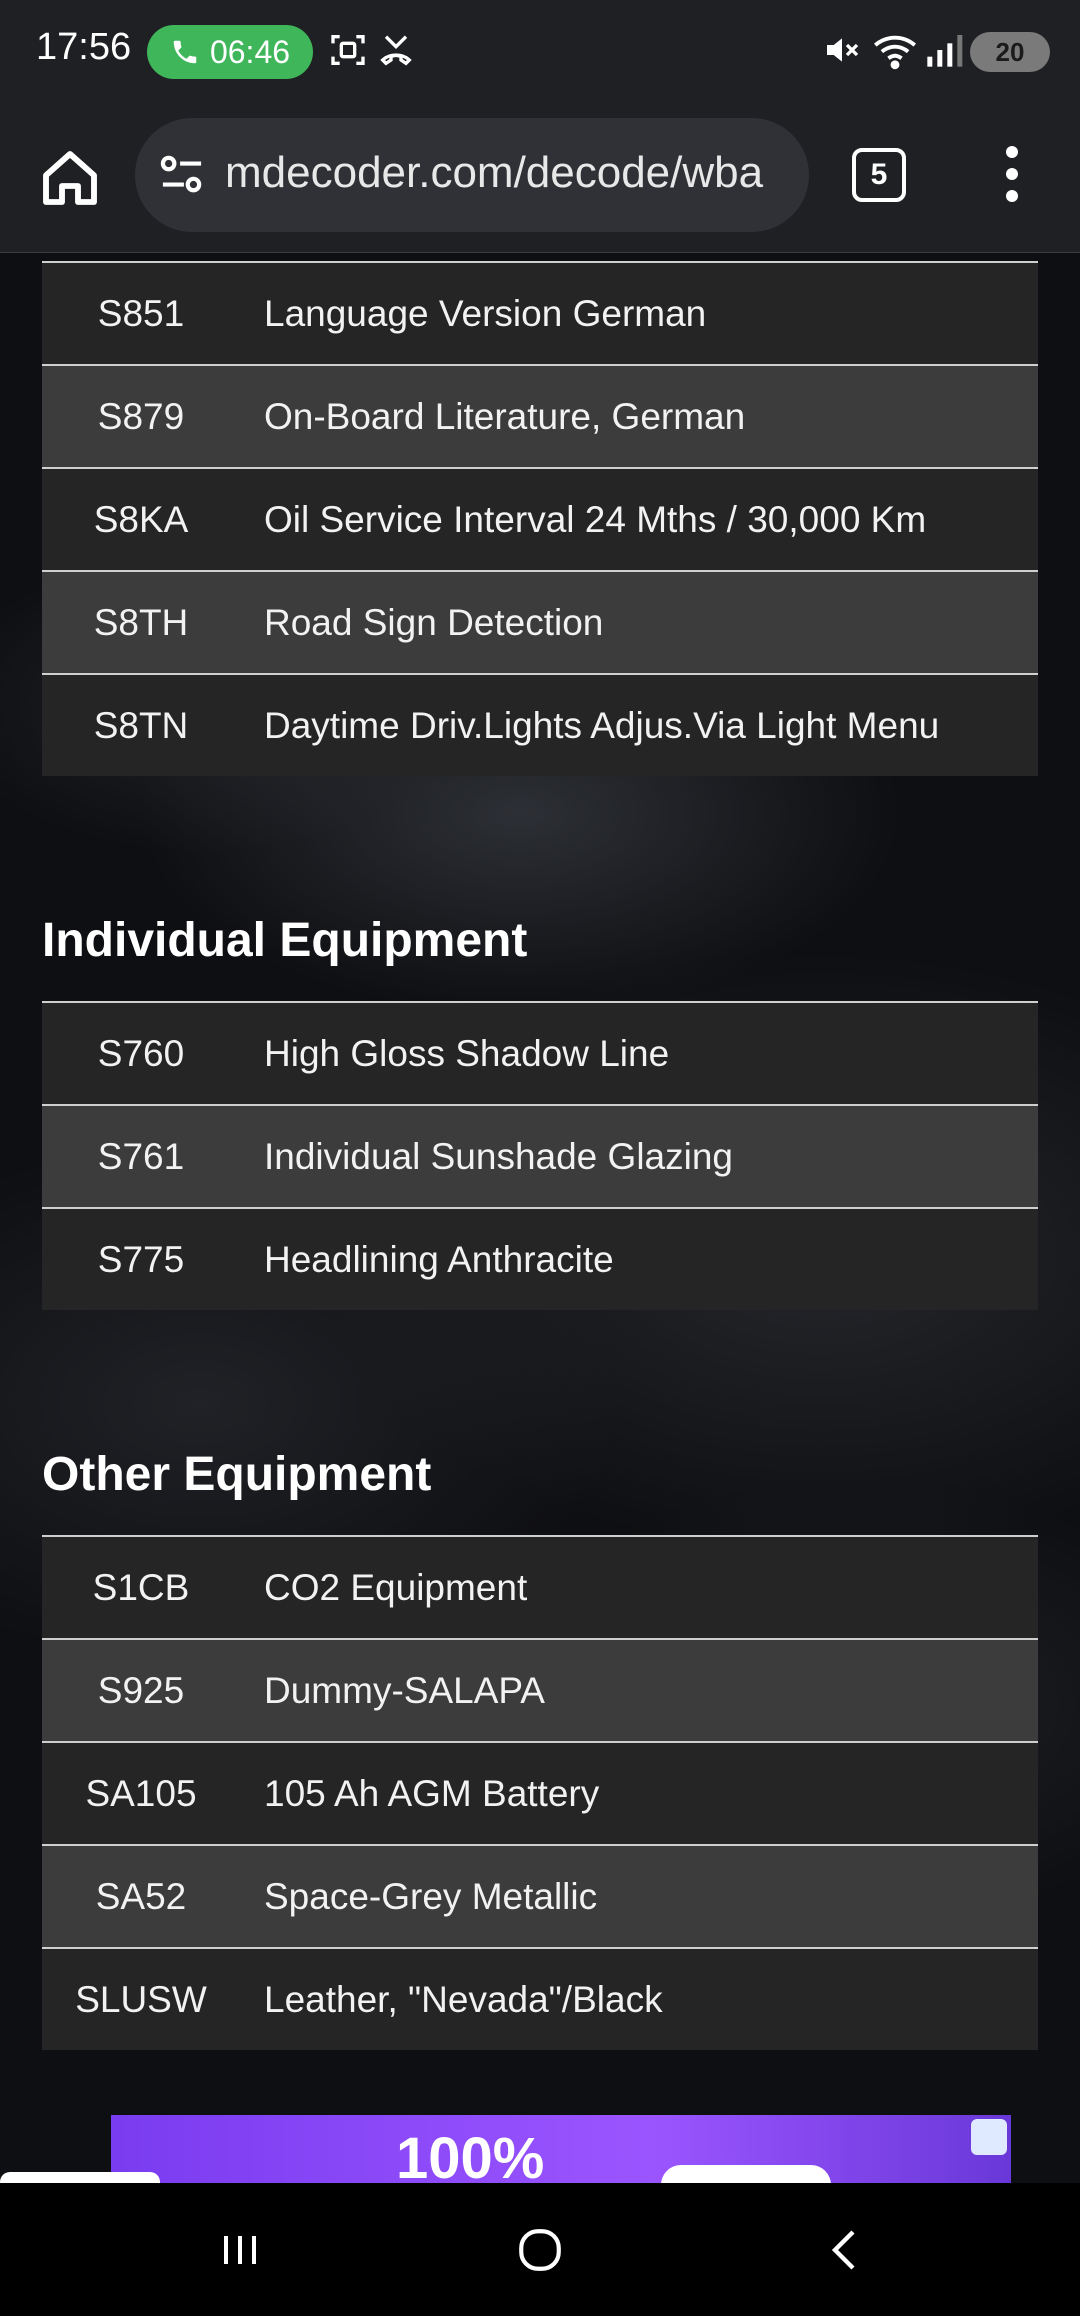 This screenshot has width=1080, height=2316. I want to click on option-description: 105 Ah AGM Battery, so click(432, 1793).